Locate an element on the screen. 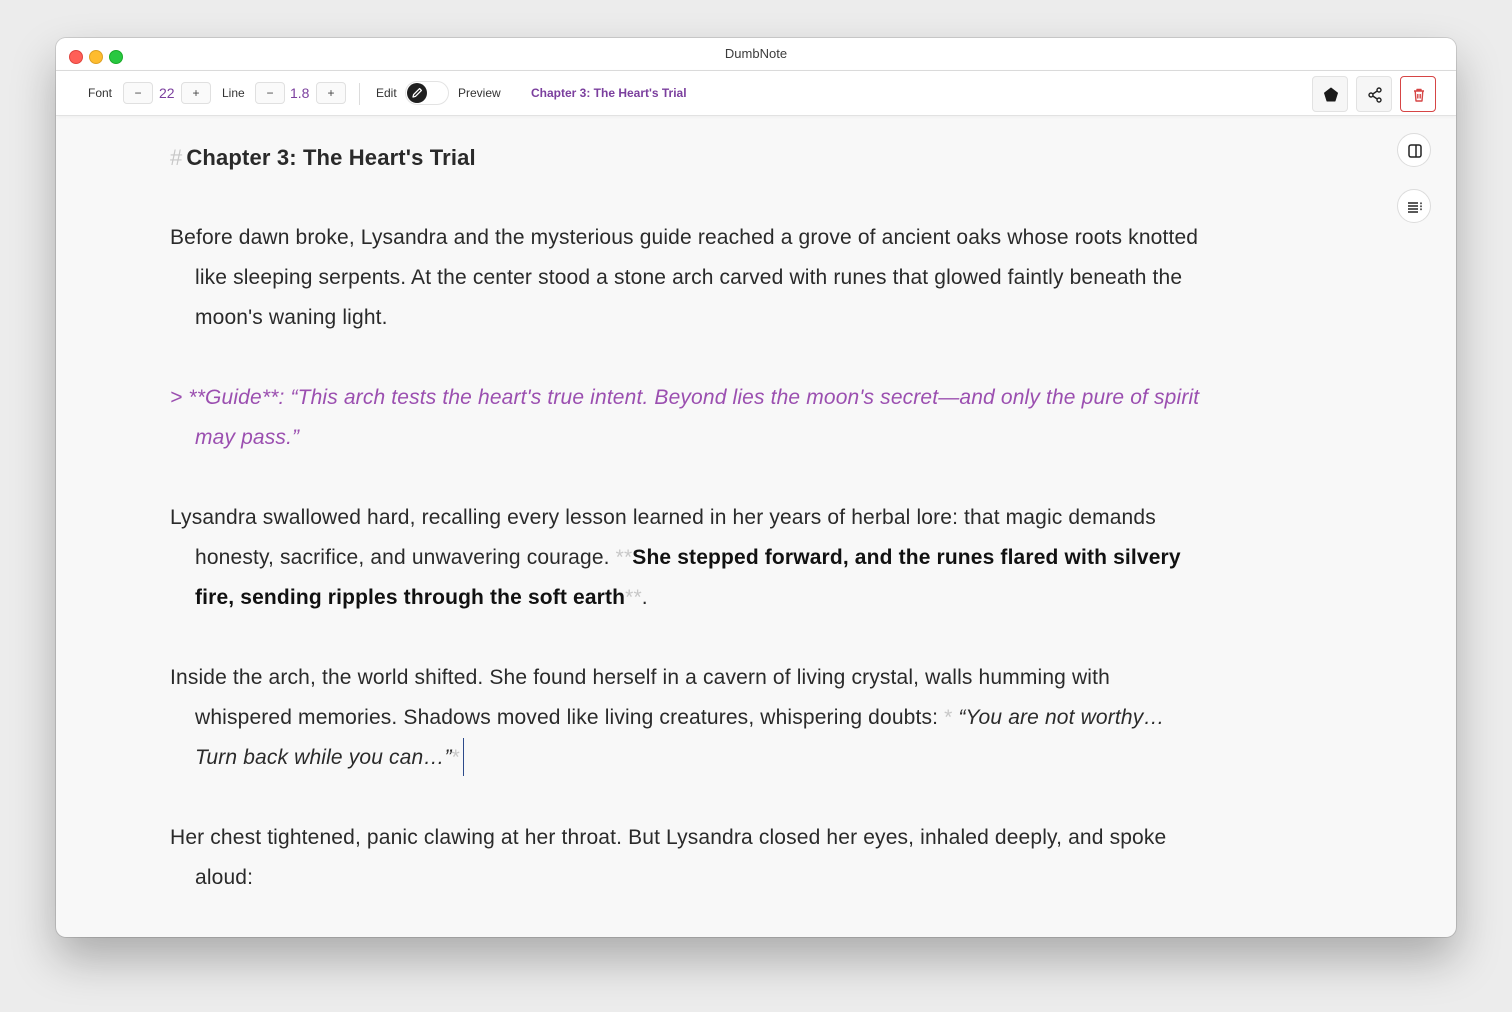 The width and height of the screenshot is (1512, 1012). window-title: DumbNote is located at coordinates (756, 53).